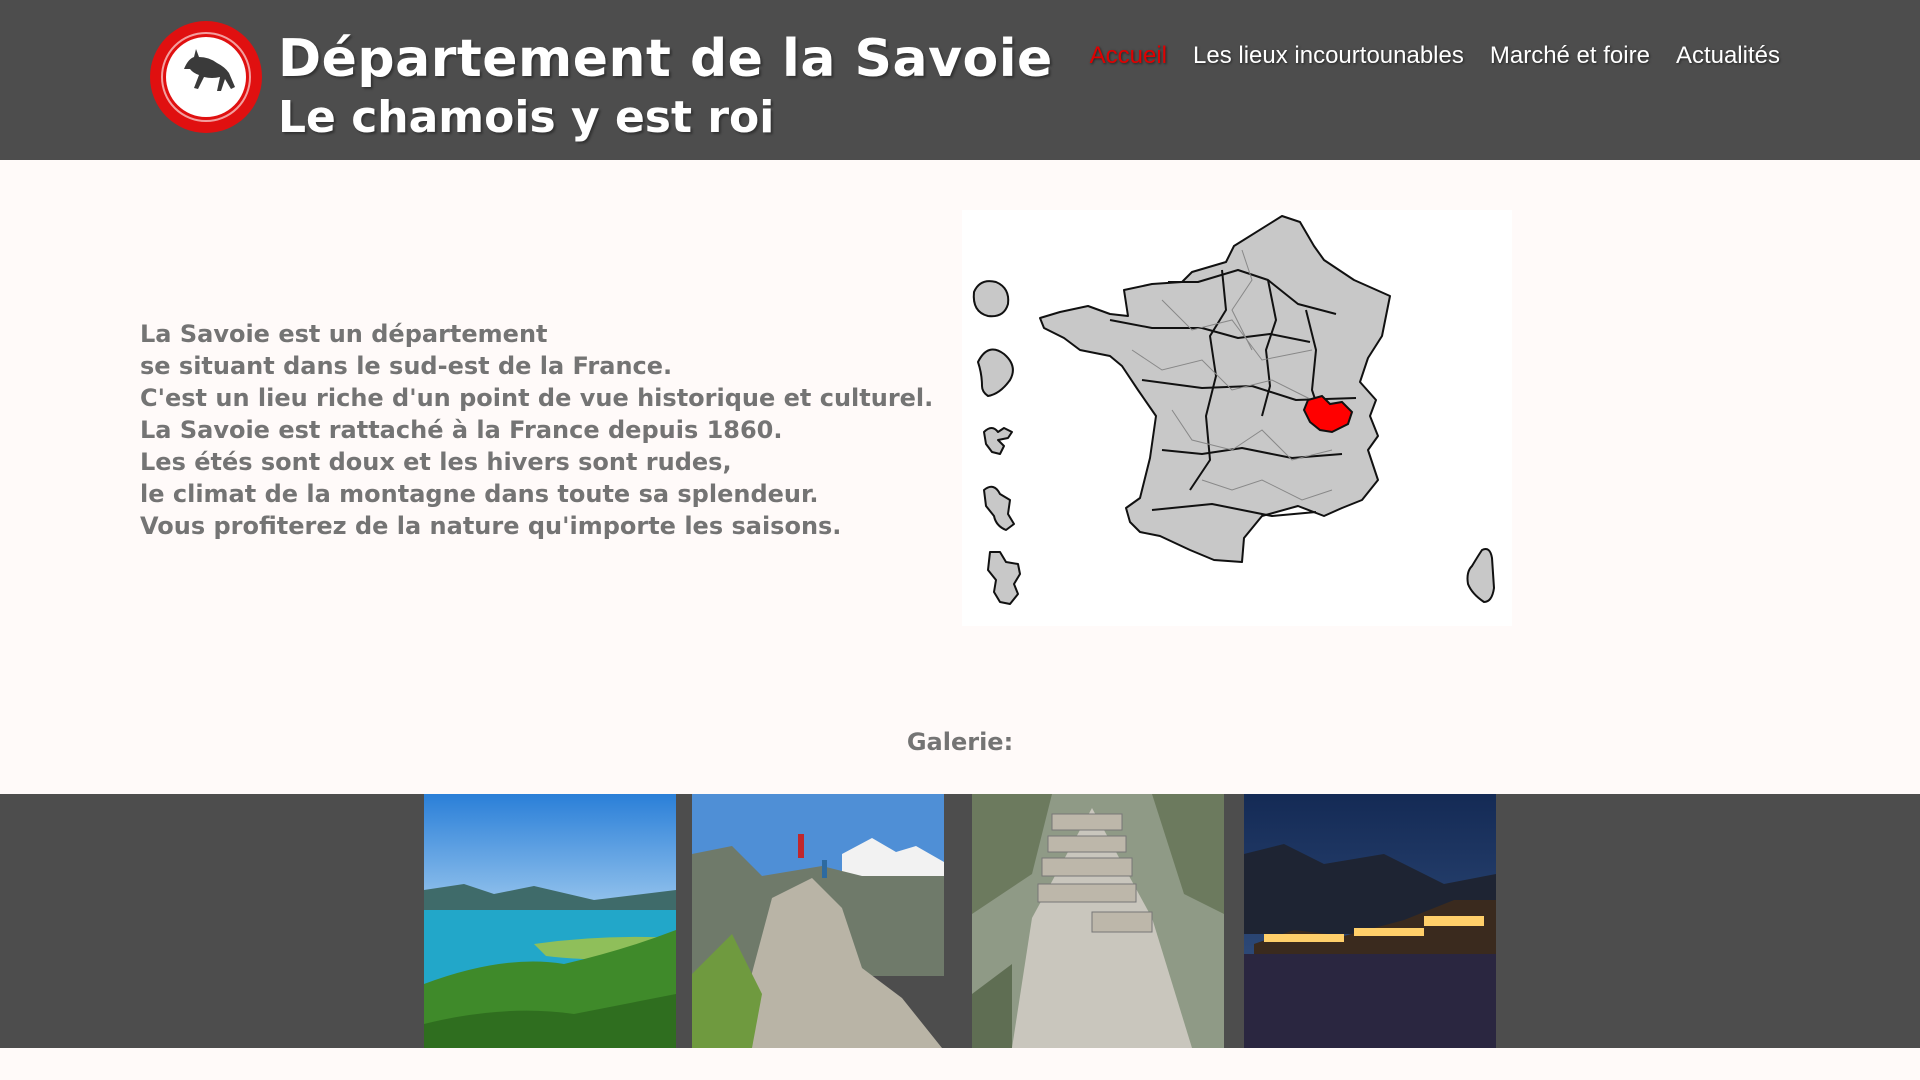 Image resolution: width=1920 pixels, height=1080 pixels. What do you see at coordinates (1098, 921) in the screenshot?
I see `fortress-photo` at bounding box center [1098, 921].